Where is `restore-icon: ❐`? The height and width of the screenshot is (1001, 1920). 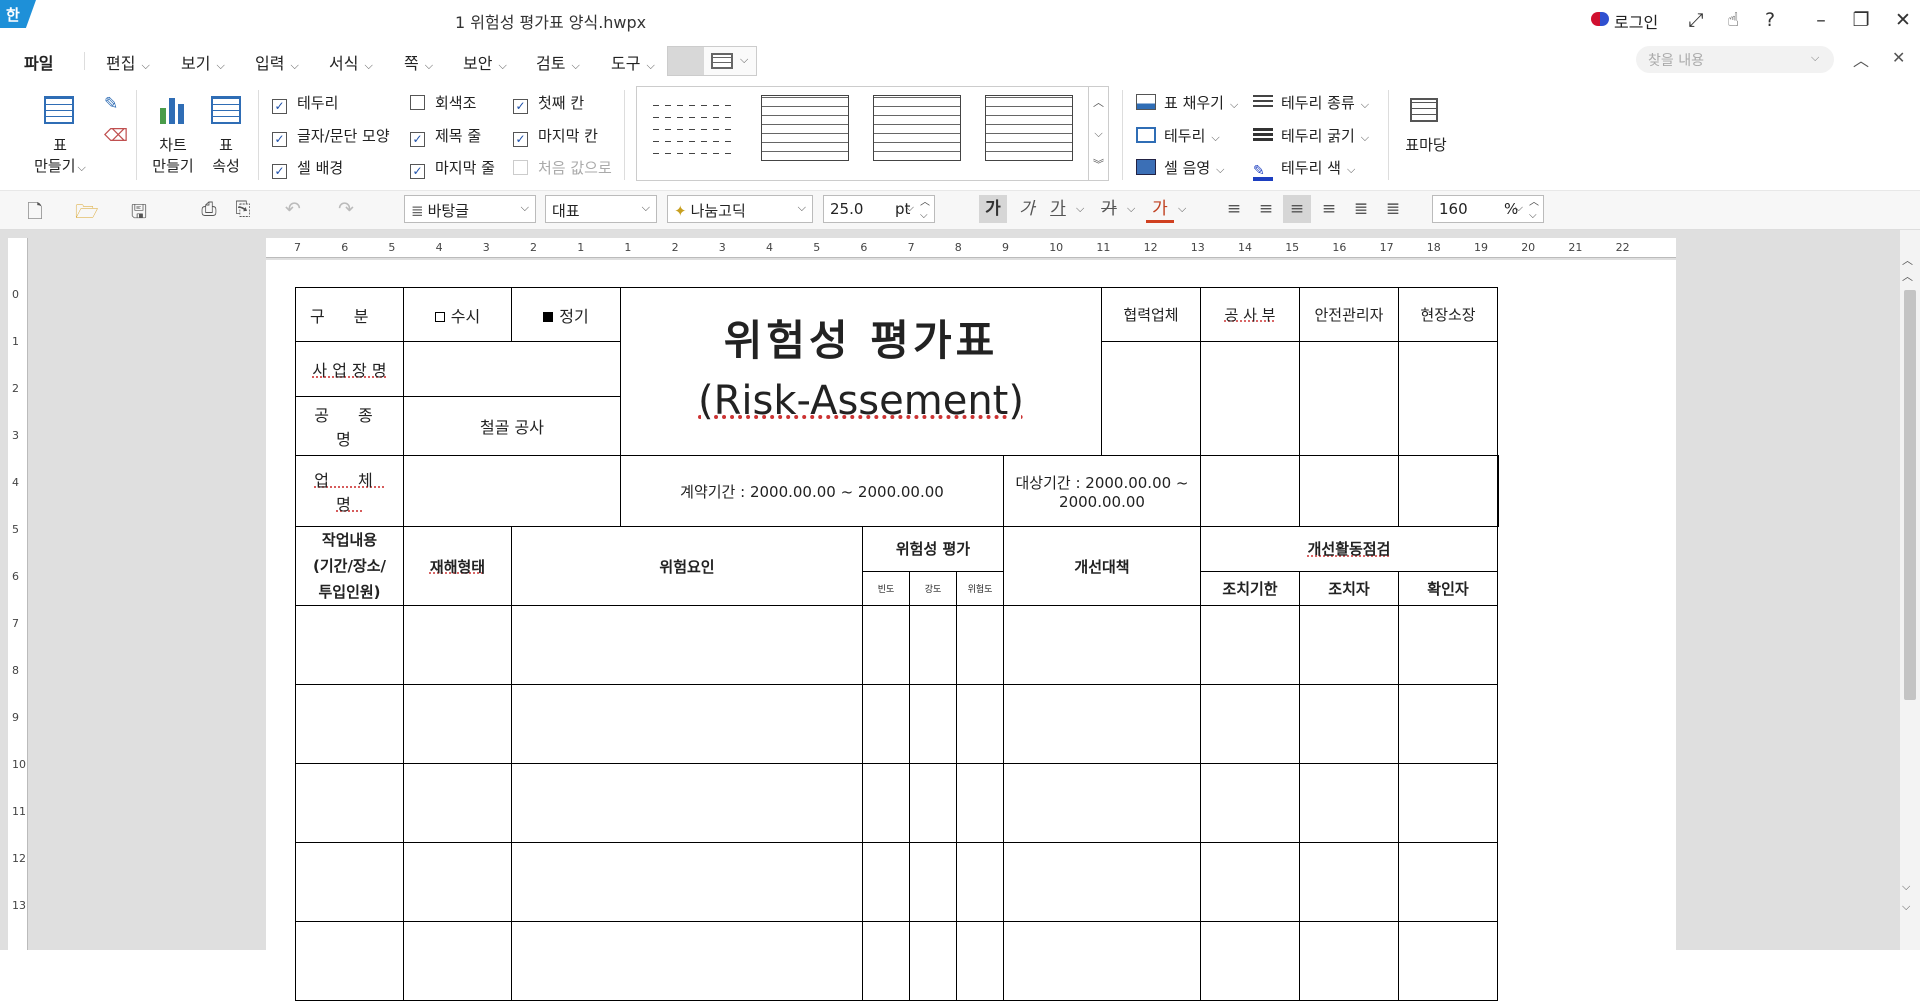 restore-icon: ❐ is located at coordinates (1861, 20).